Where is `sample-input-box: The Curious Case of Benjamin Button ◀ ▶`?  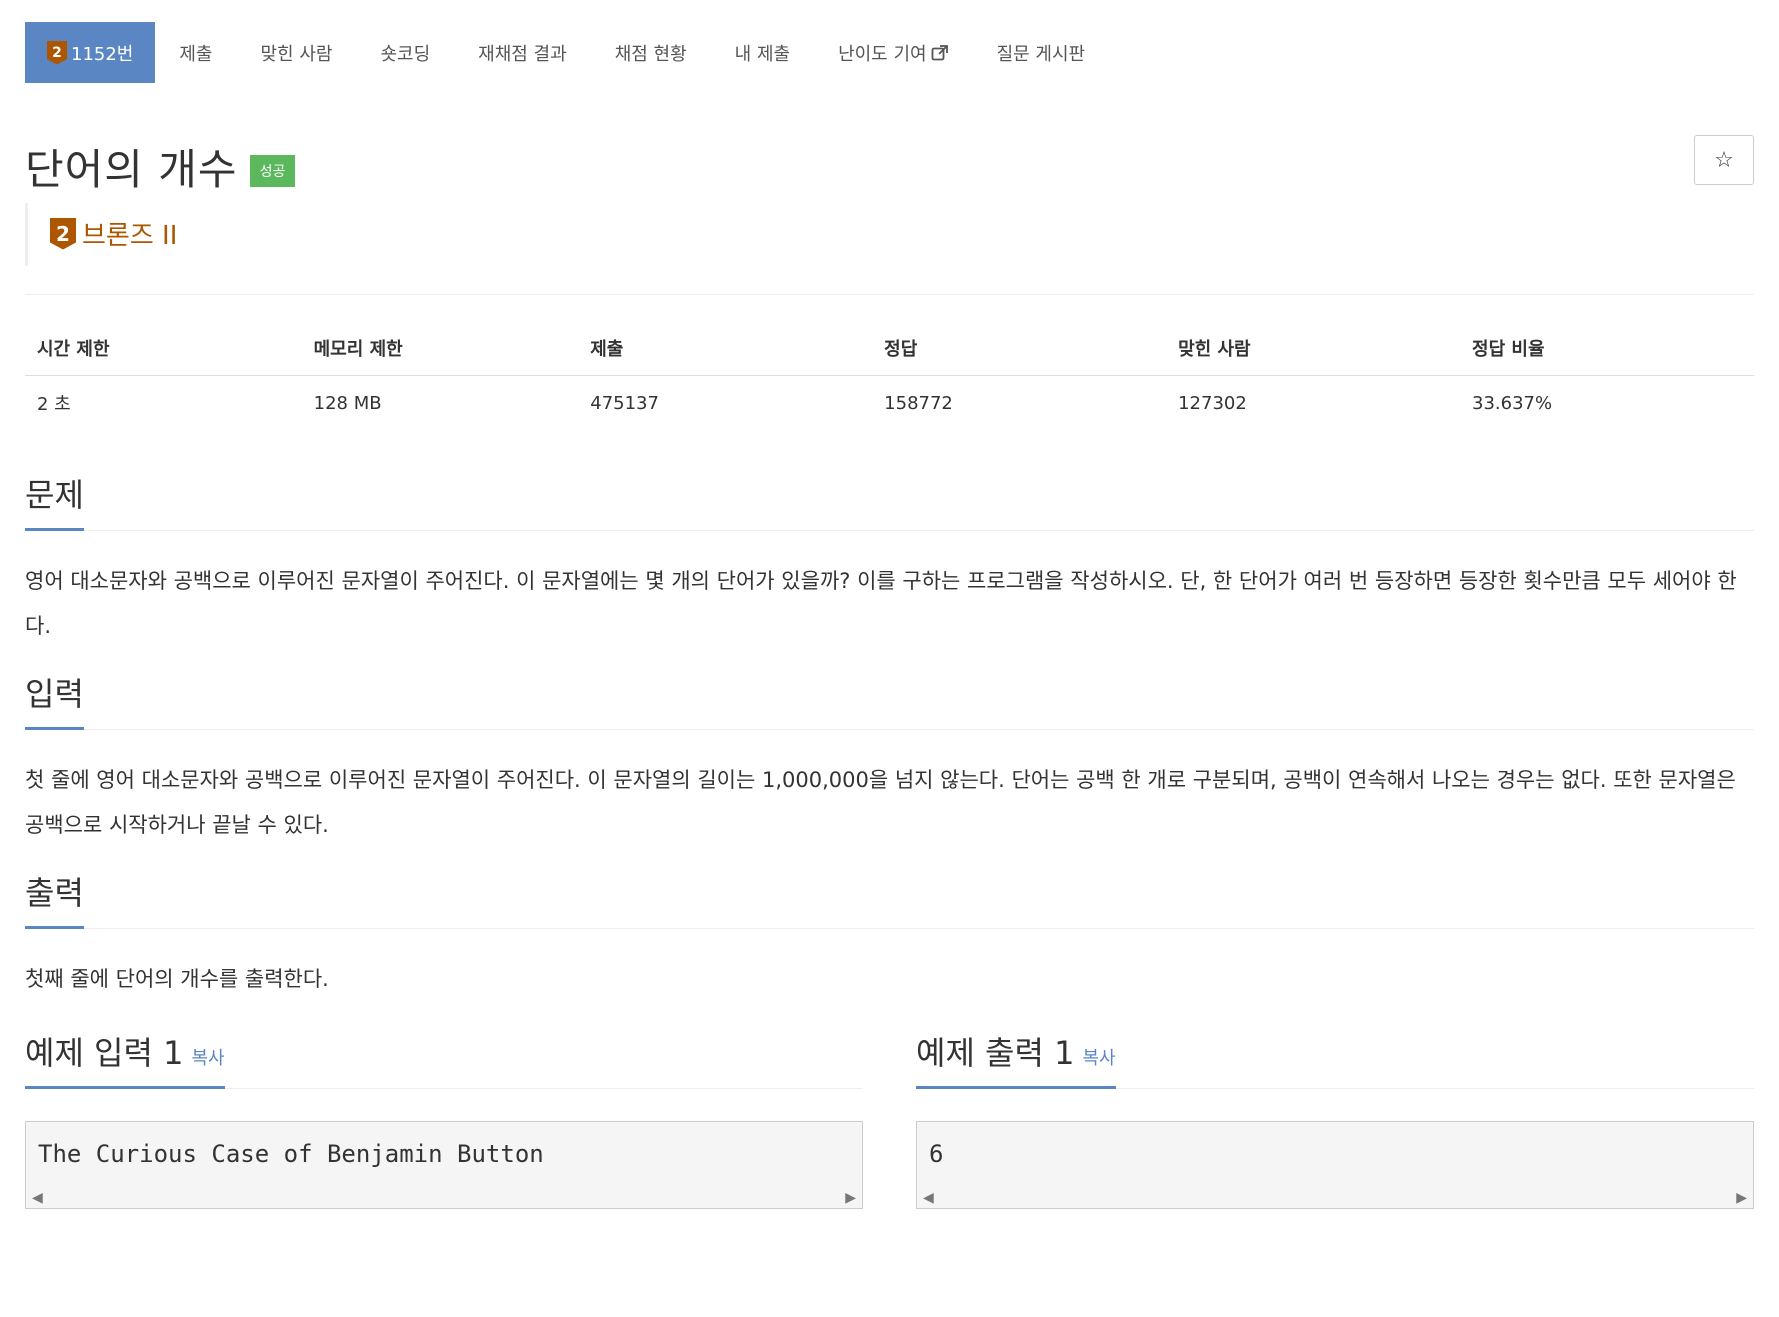 sample-input-box: The Curious Case of Benjamin Button ◀ ▶ is located at coordinates (444, 1165).